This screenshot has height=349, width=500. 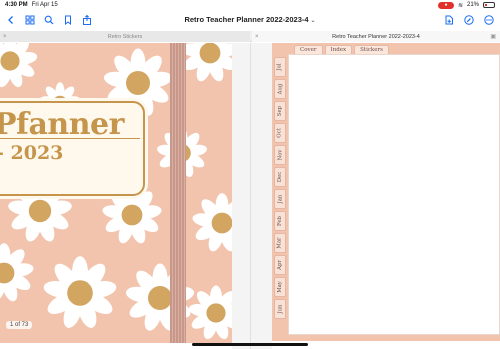 What do you see at coordinates (308, 49) in the screenshot?
I see `tab-cover: Cover` at bounding box center [308, 49].